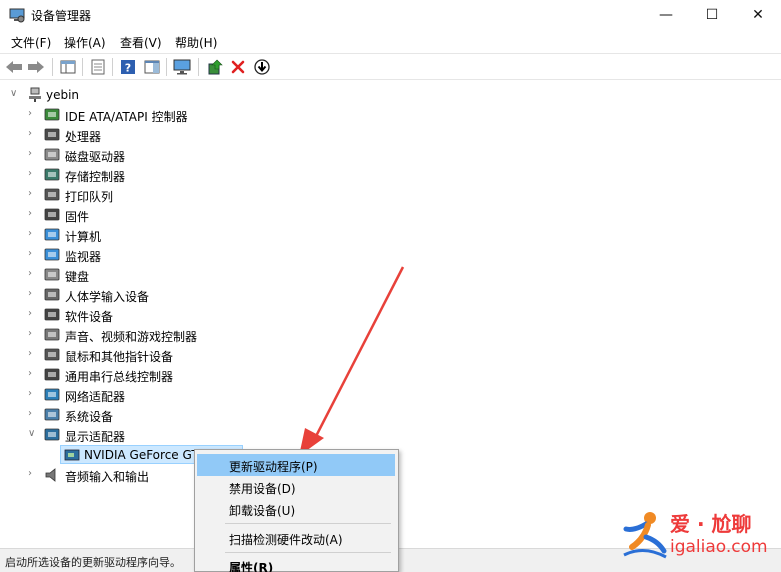 This screenshot has width=781, height=572. What do you see at coordinates (390, 66) in the screenshot?
I see `toolbar: ?` at bounding box center [390, 66].